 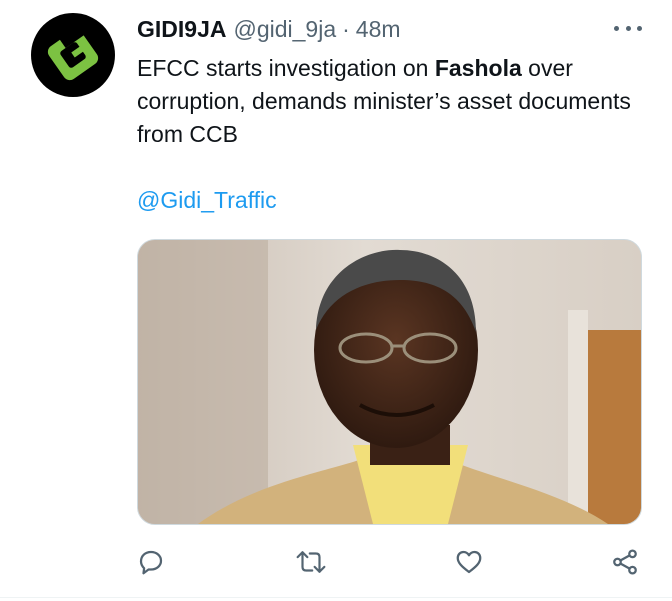 I want to click on avatar, so click(x=73, y=55).